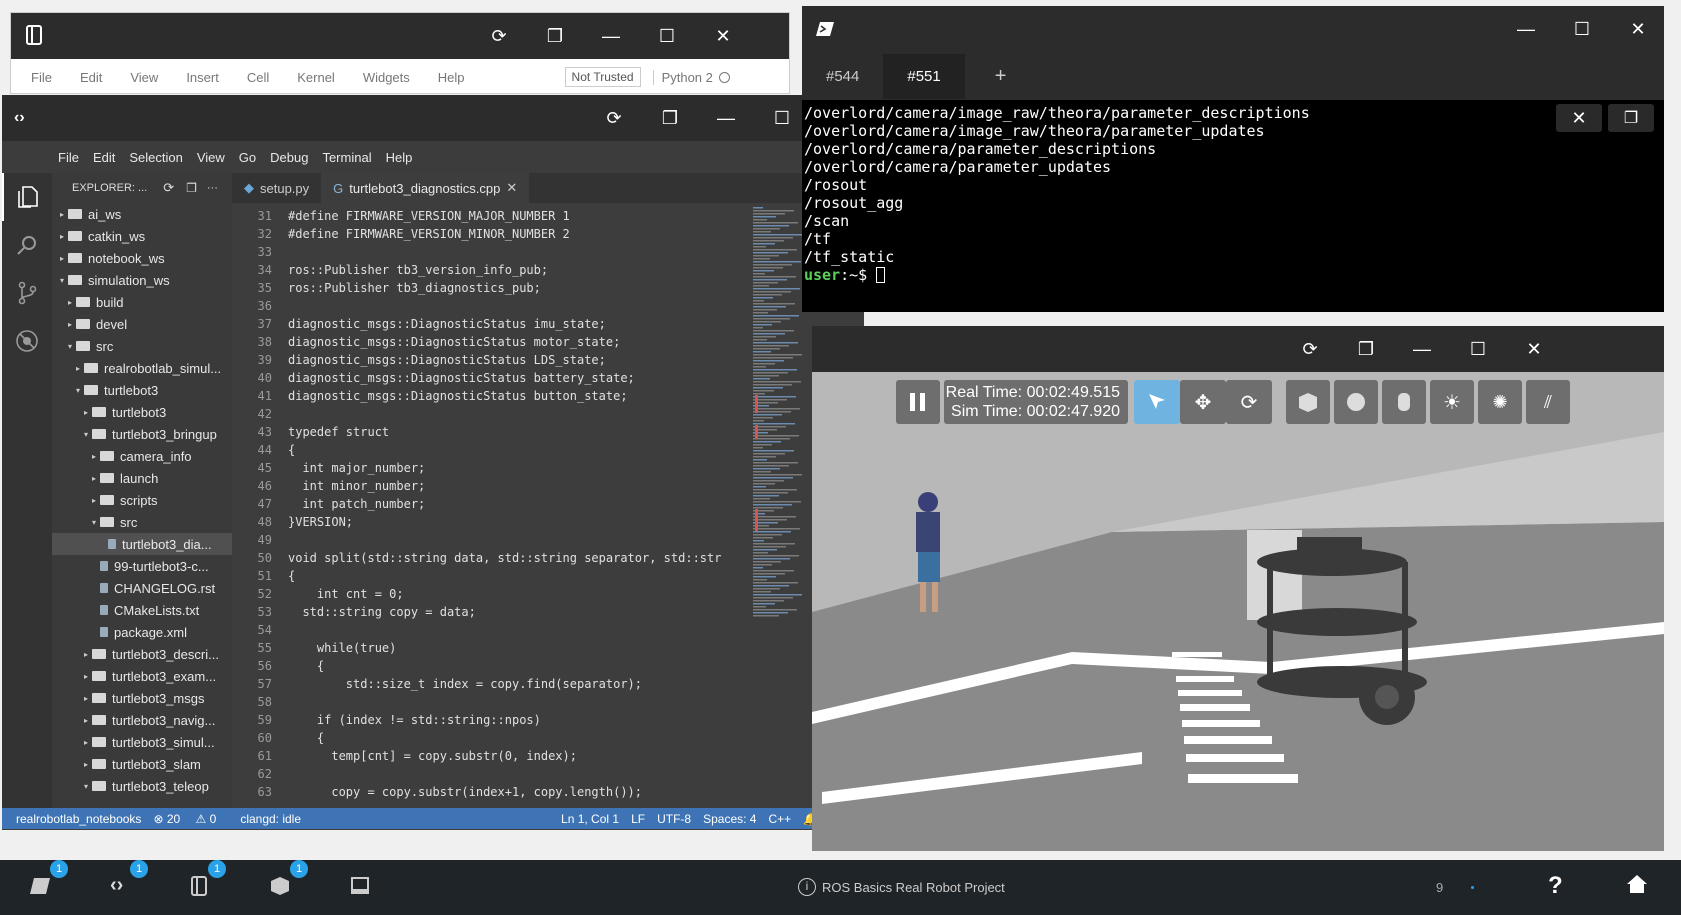  What do you see at coordinates (779, 819) in the screenshot?
I see `language-mode: C++` at bounding box center [779, 819].